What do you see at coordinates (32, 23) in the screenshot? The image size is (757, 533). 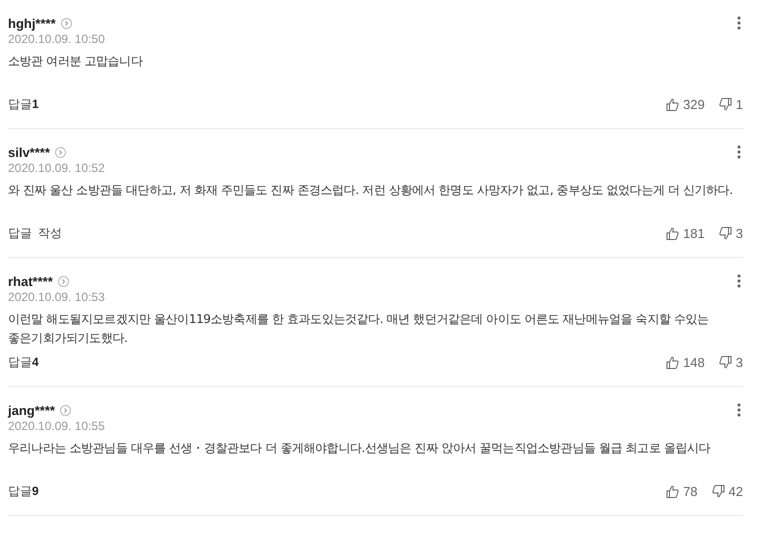 I see `username: hghj****` at bounding box center [32, 23].